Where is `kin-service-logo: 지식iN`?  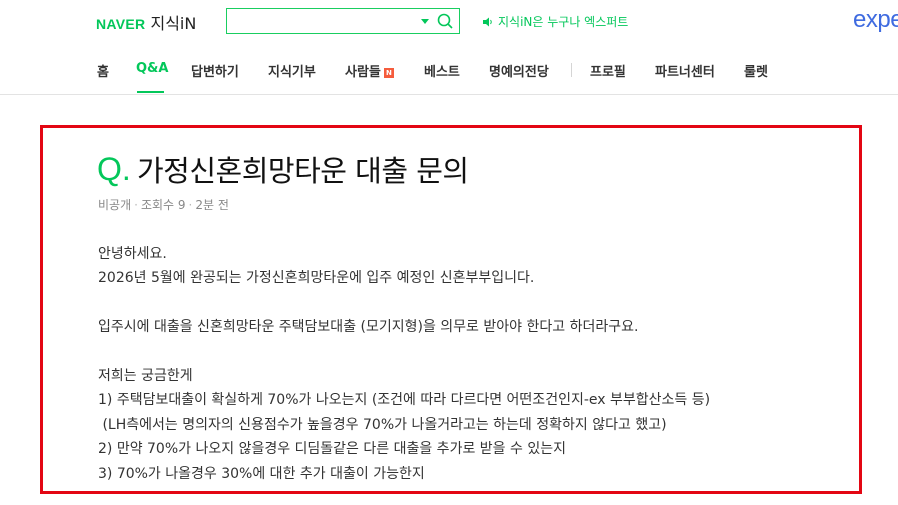
kin-service-logo: 지식iN is located at coordinates (173, 22).